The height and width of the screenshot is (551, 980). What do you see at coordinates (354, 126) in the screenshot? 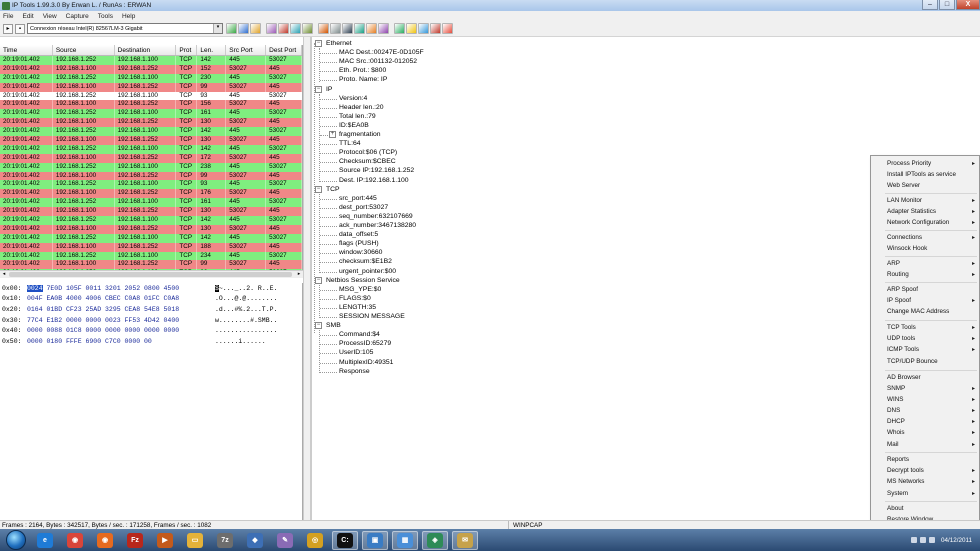
I see `tree-field: ID:$EA0B` at bounding box center [354, 126].